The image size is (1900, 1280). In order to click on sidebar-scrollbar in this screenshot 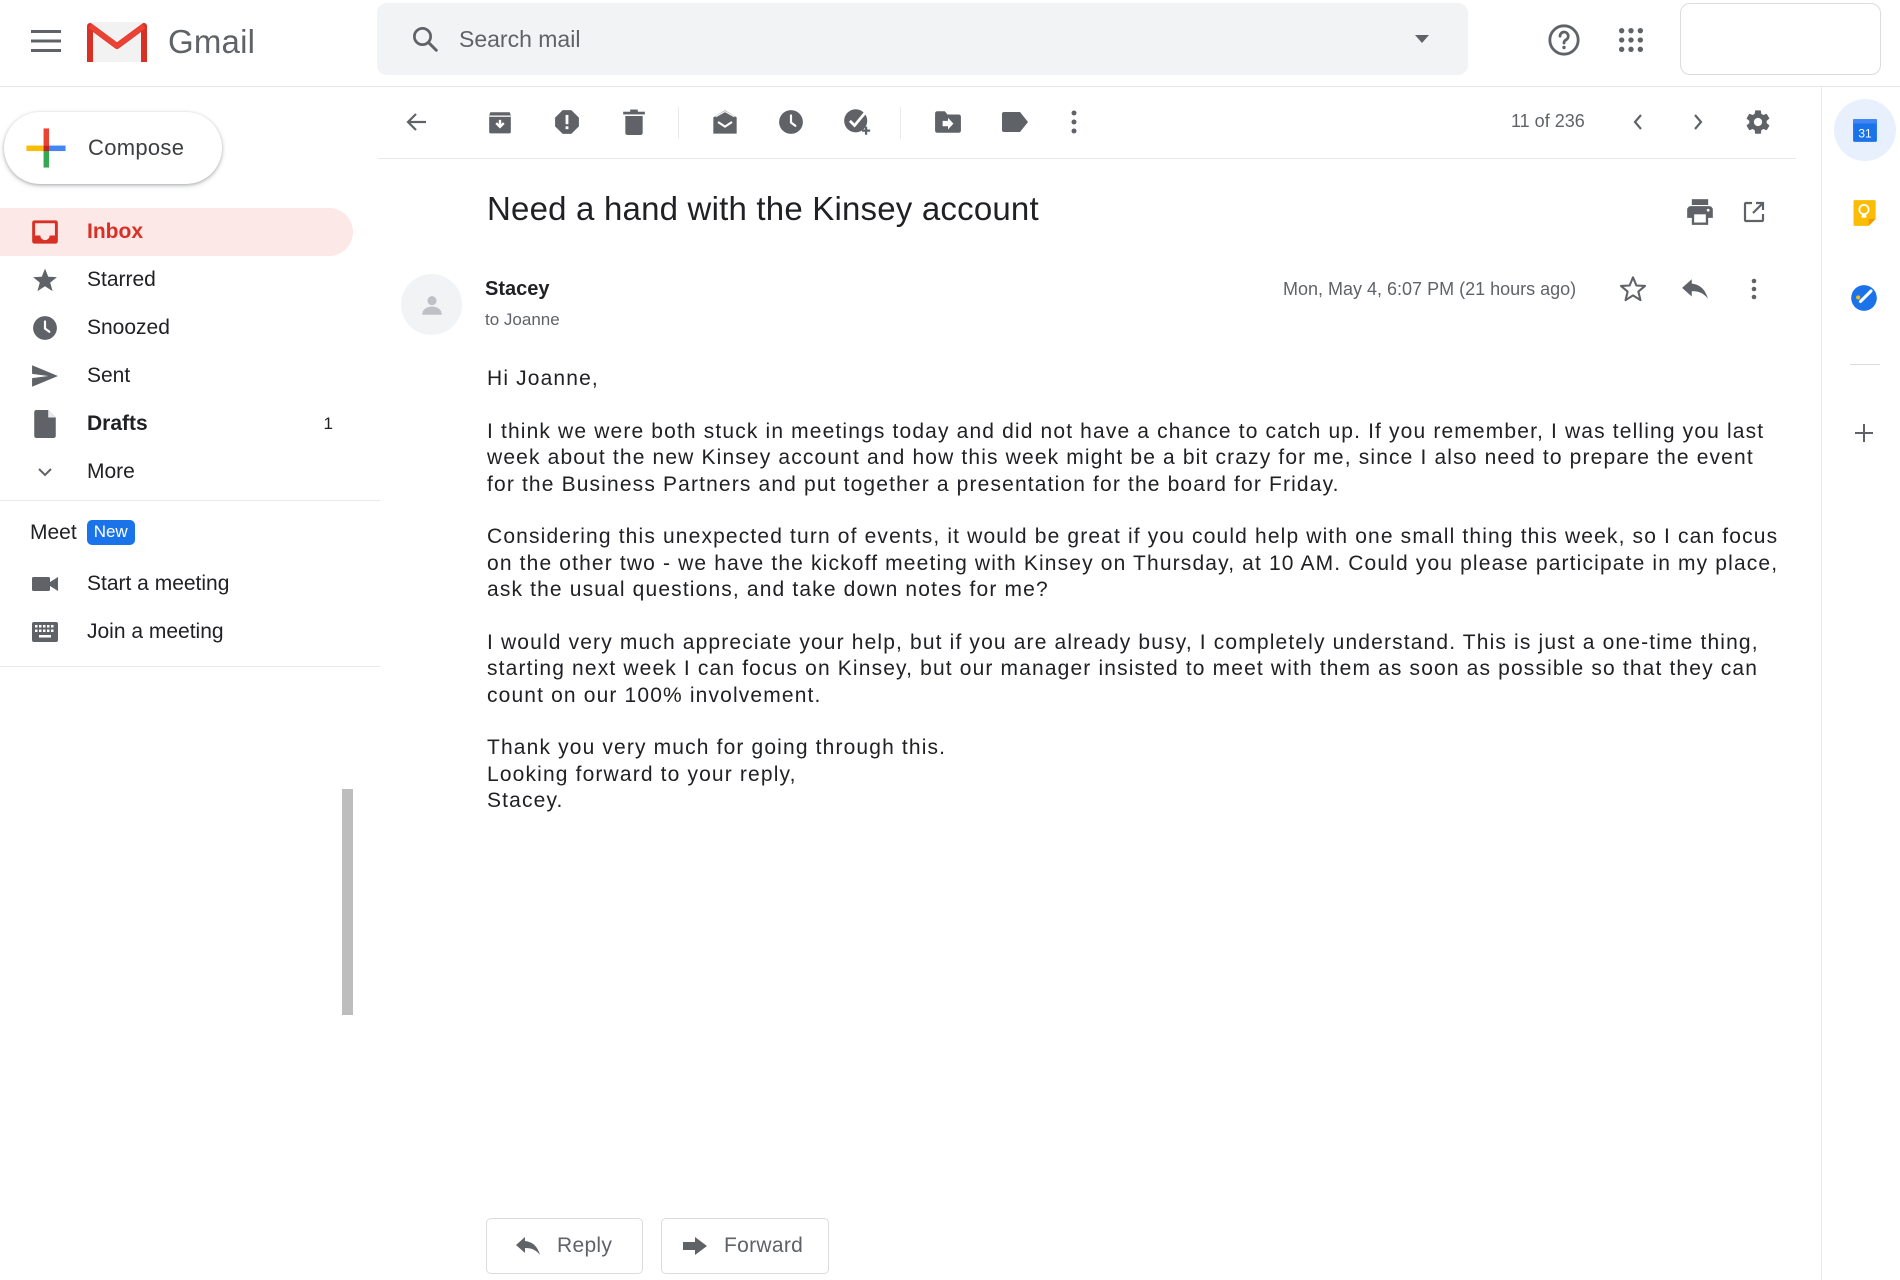, I will do `click(347, 902)`.